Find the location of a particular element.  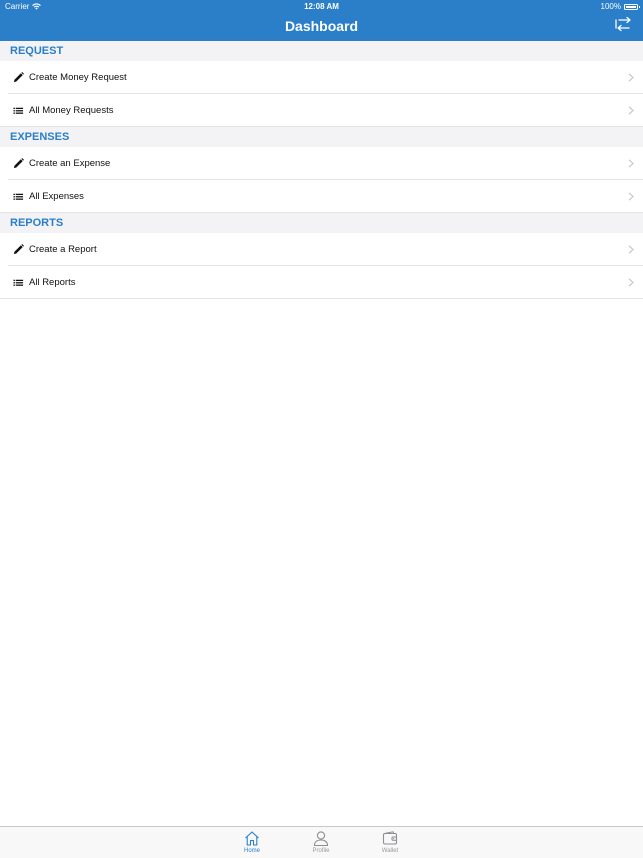

create-report-row: Create a Report is located at coordinates (321, 249).